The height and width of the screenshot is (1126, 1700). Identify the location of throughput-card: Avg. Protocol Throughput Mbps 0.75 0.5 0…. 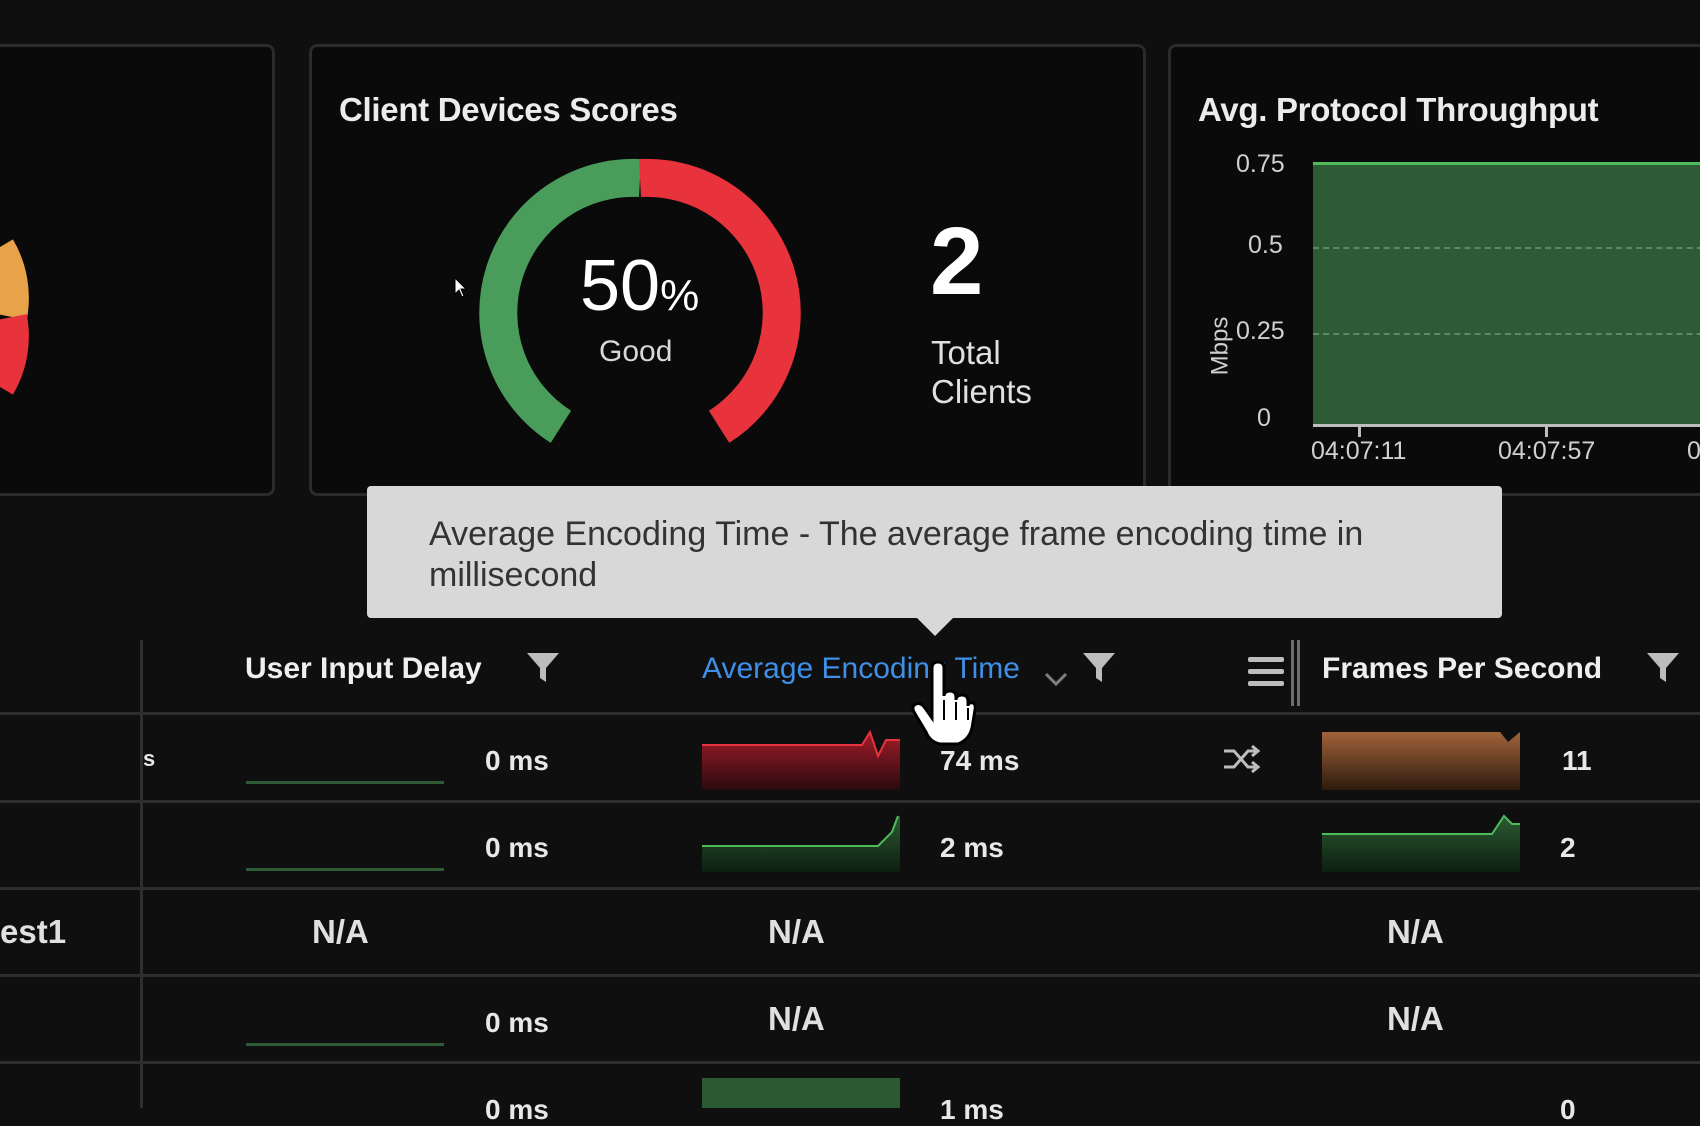
(1434, 270).